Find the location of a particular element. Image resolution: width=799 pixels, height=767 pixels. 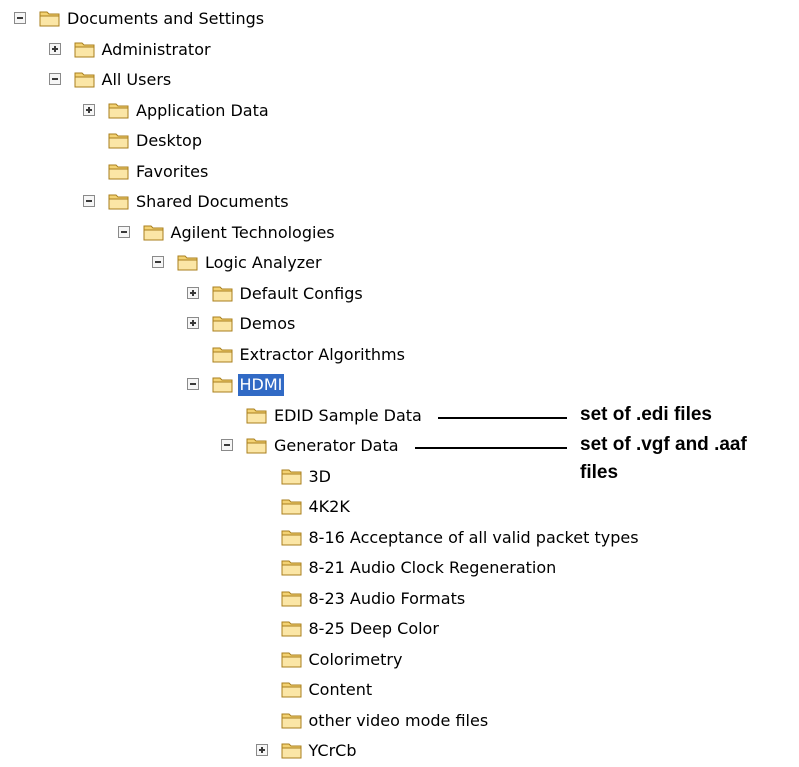

tree-item-content: Content is located at coordinates (399, 691).